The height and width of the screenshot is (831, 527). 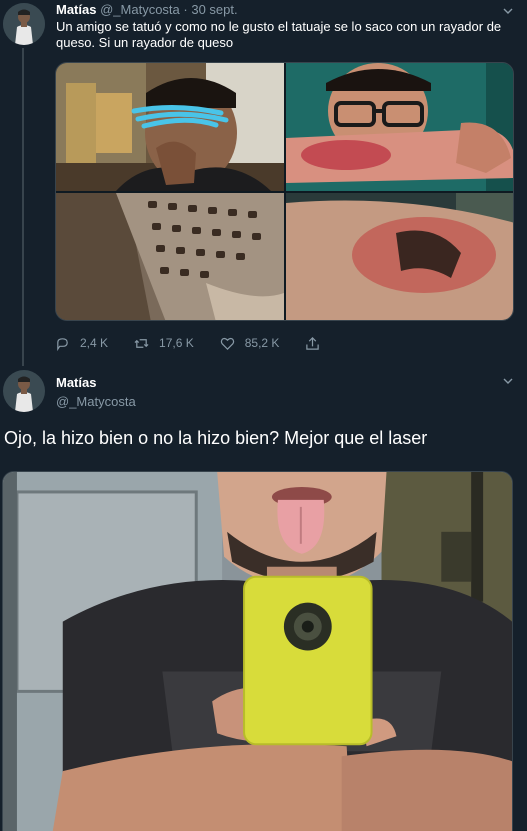 What do you see at coordinates (214, 9) in the screenshot?
I see `tweet-date: 30 sept.` at bounding box center [214, 9].